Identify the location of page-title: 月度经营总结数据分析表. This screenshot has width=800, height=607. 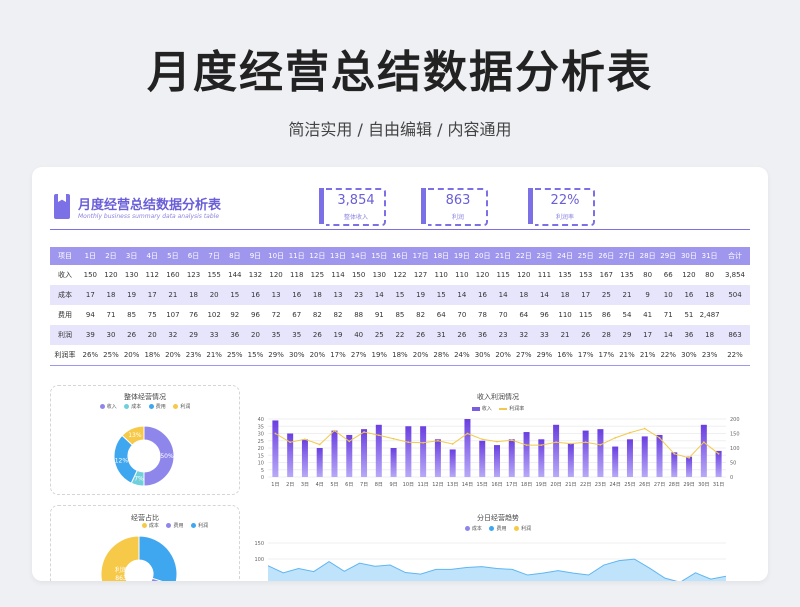
(400, 72).